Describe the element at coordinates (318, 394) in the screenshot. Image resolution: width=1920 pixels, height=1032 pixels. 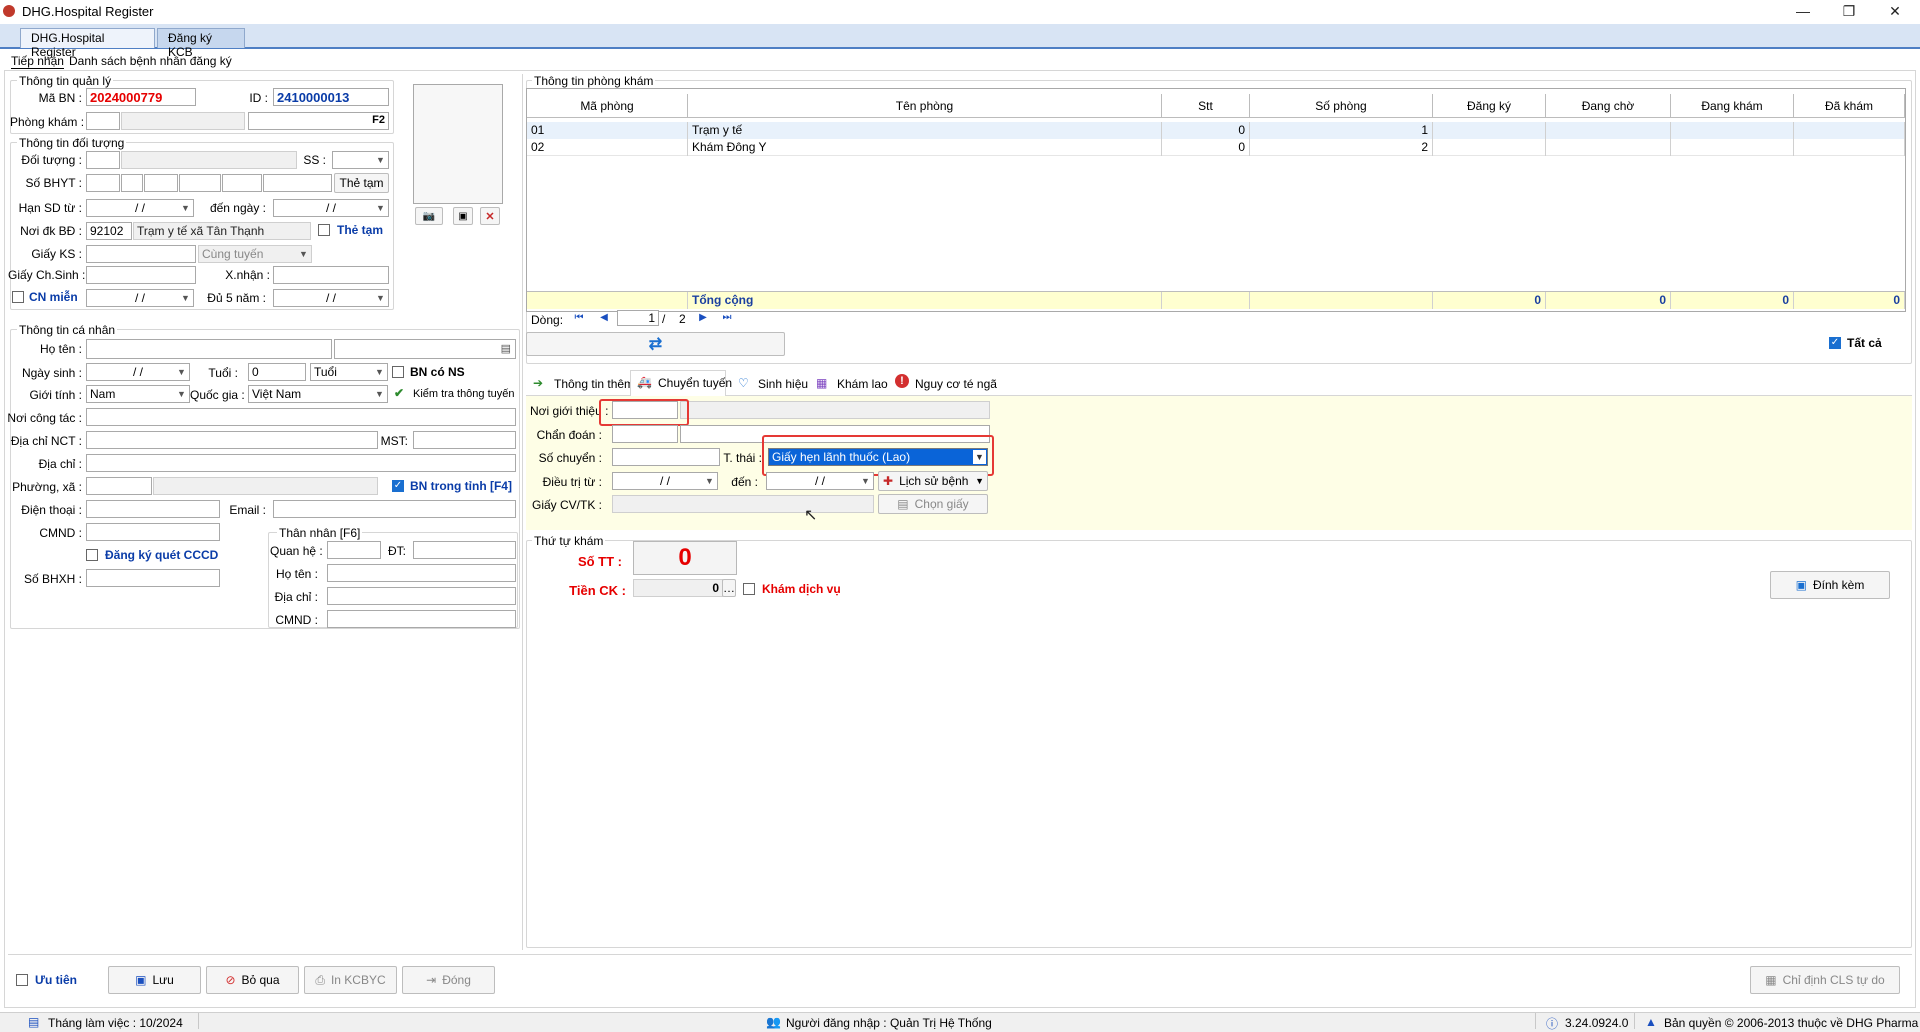
I see `quoc-gia-select: Việt Nam ▼` at that location.